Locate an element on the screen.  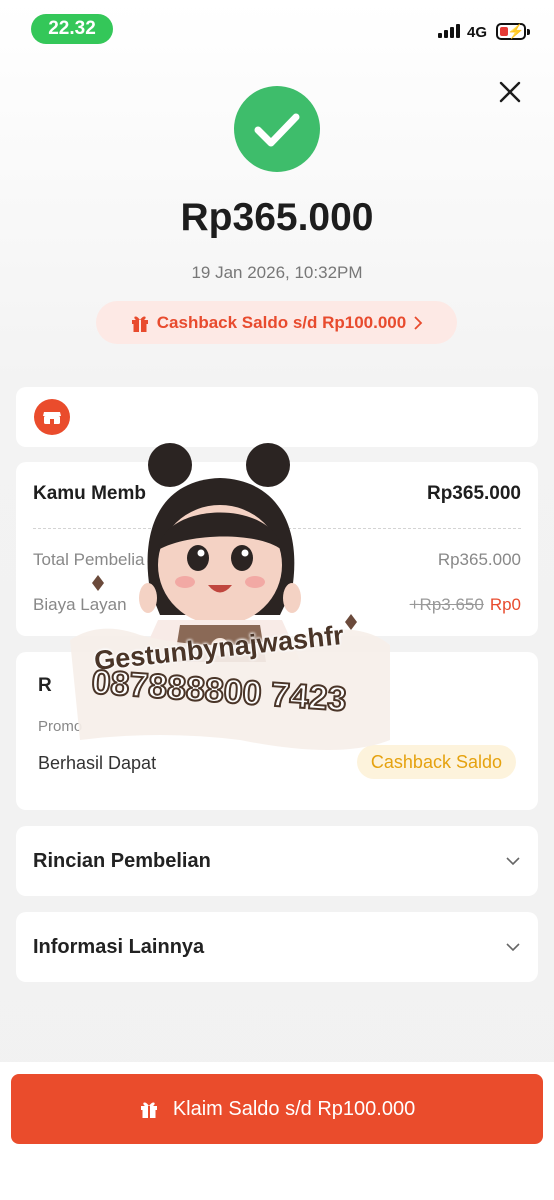
payment-title-amount: Rp365.000 is located at coordinates (473, 493).